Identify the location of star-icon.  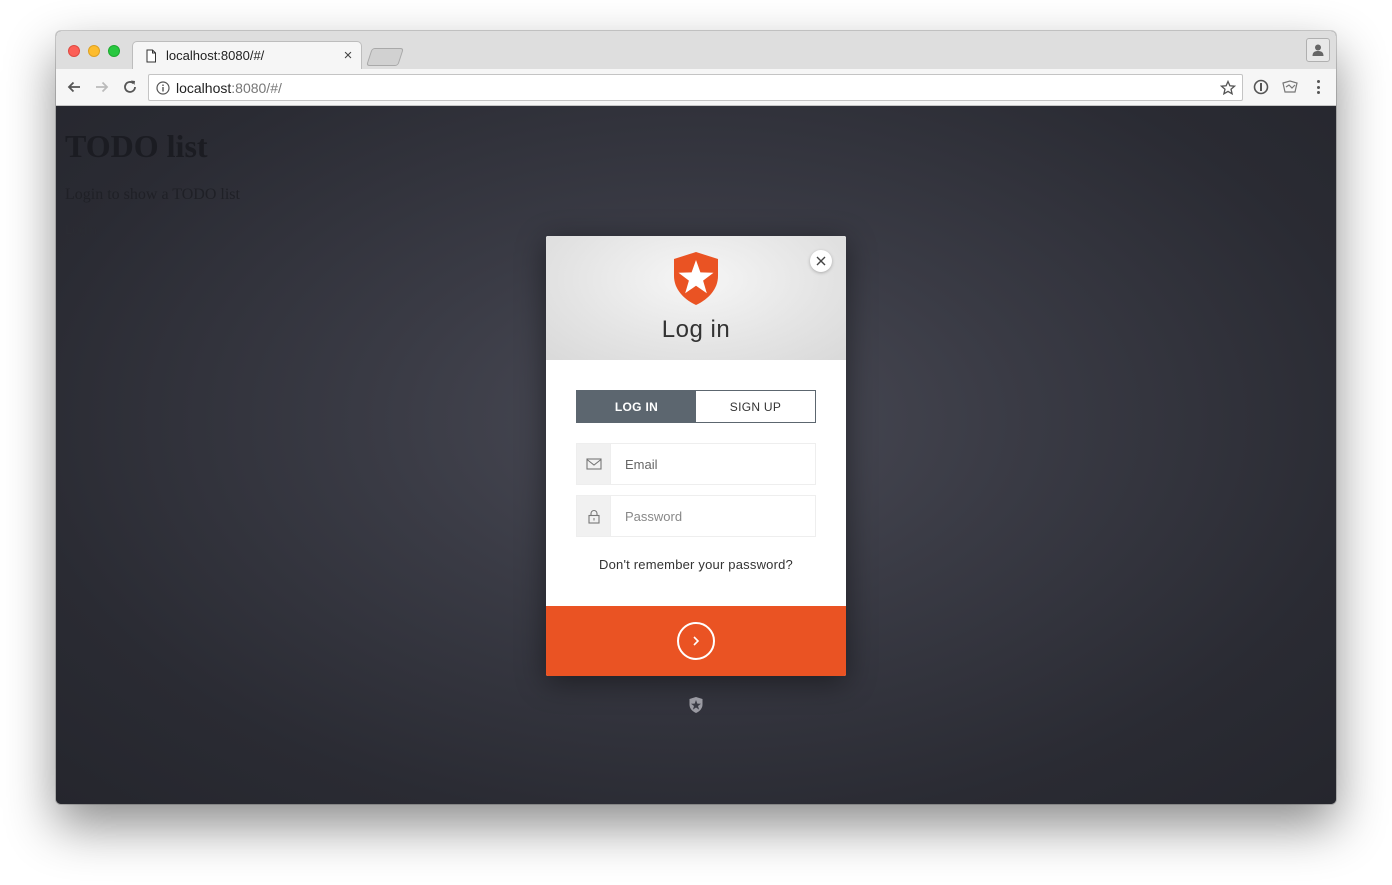
(1228, 88).